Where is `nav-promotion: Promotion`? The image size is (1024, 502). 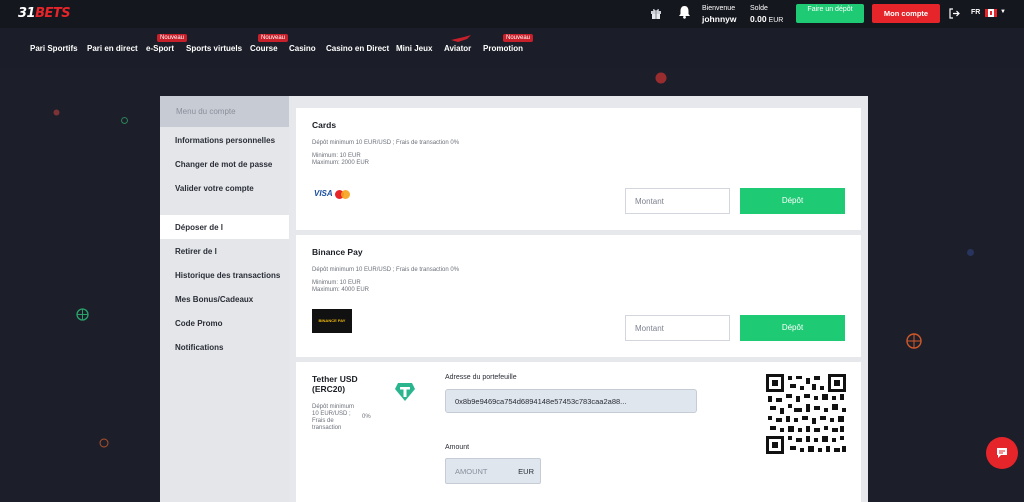 nav-promotion: Promotion is located at coordinates (503, 48).